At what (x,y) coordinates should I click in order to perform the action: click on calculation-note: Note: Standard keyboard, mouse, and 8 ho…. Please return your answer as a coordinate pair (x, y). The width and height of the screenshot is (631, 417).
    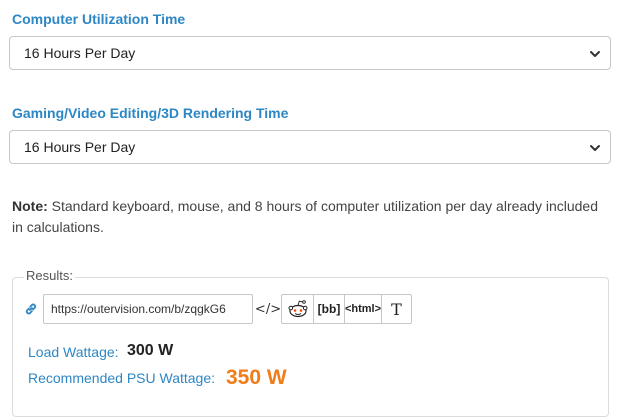
    Looking at the image, I should click on (312, 217).